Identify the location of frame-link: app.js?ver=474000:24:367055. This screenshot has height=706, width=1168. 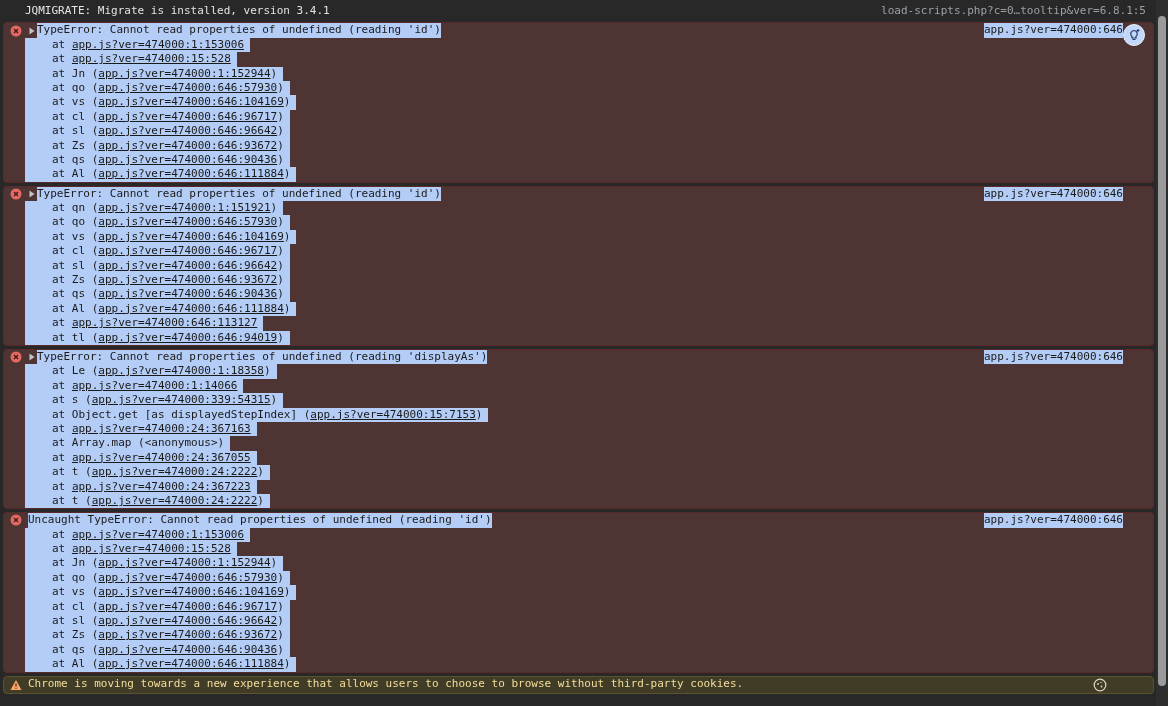
(161, 457).